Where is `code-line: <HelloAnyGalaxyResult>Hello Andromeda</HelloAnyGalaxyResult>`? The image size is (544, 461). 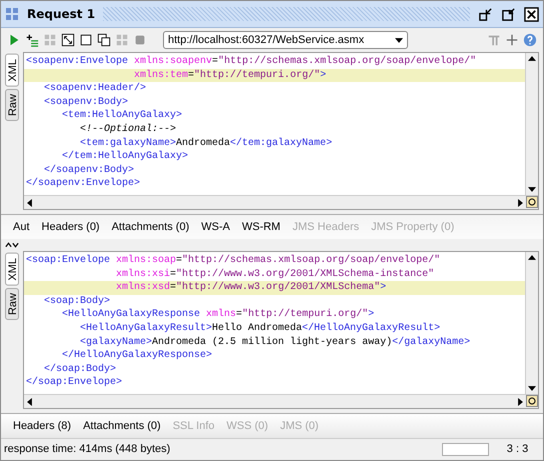
code-line: <HelloAnyGalaxyResult>Hello Andromeda</HelloAnyGalaxyResult> is located at coordinates (260, 329).